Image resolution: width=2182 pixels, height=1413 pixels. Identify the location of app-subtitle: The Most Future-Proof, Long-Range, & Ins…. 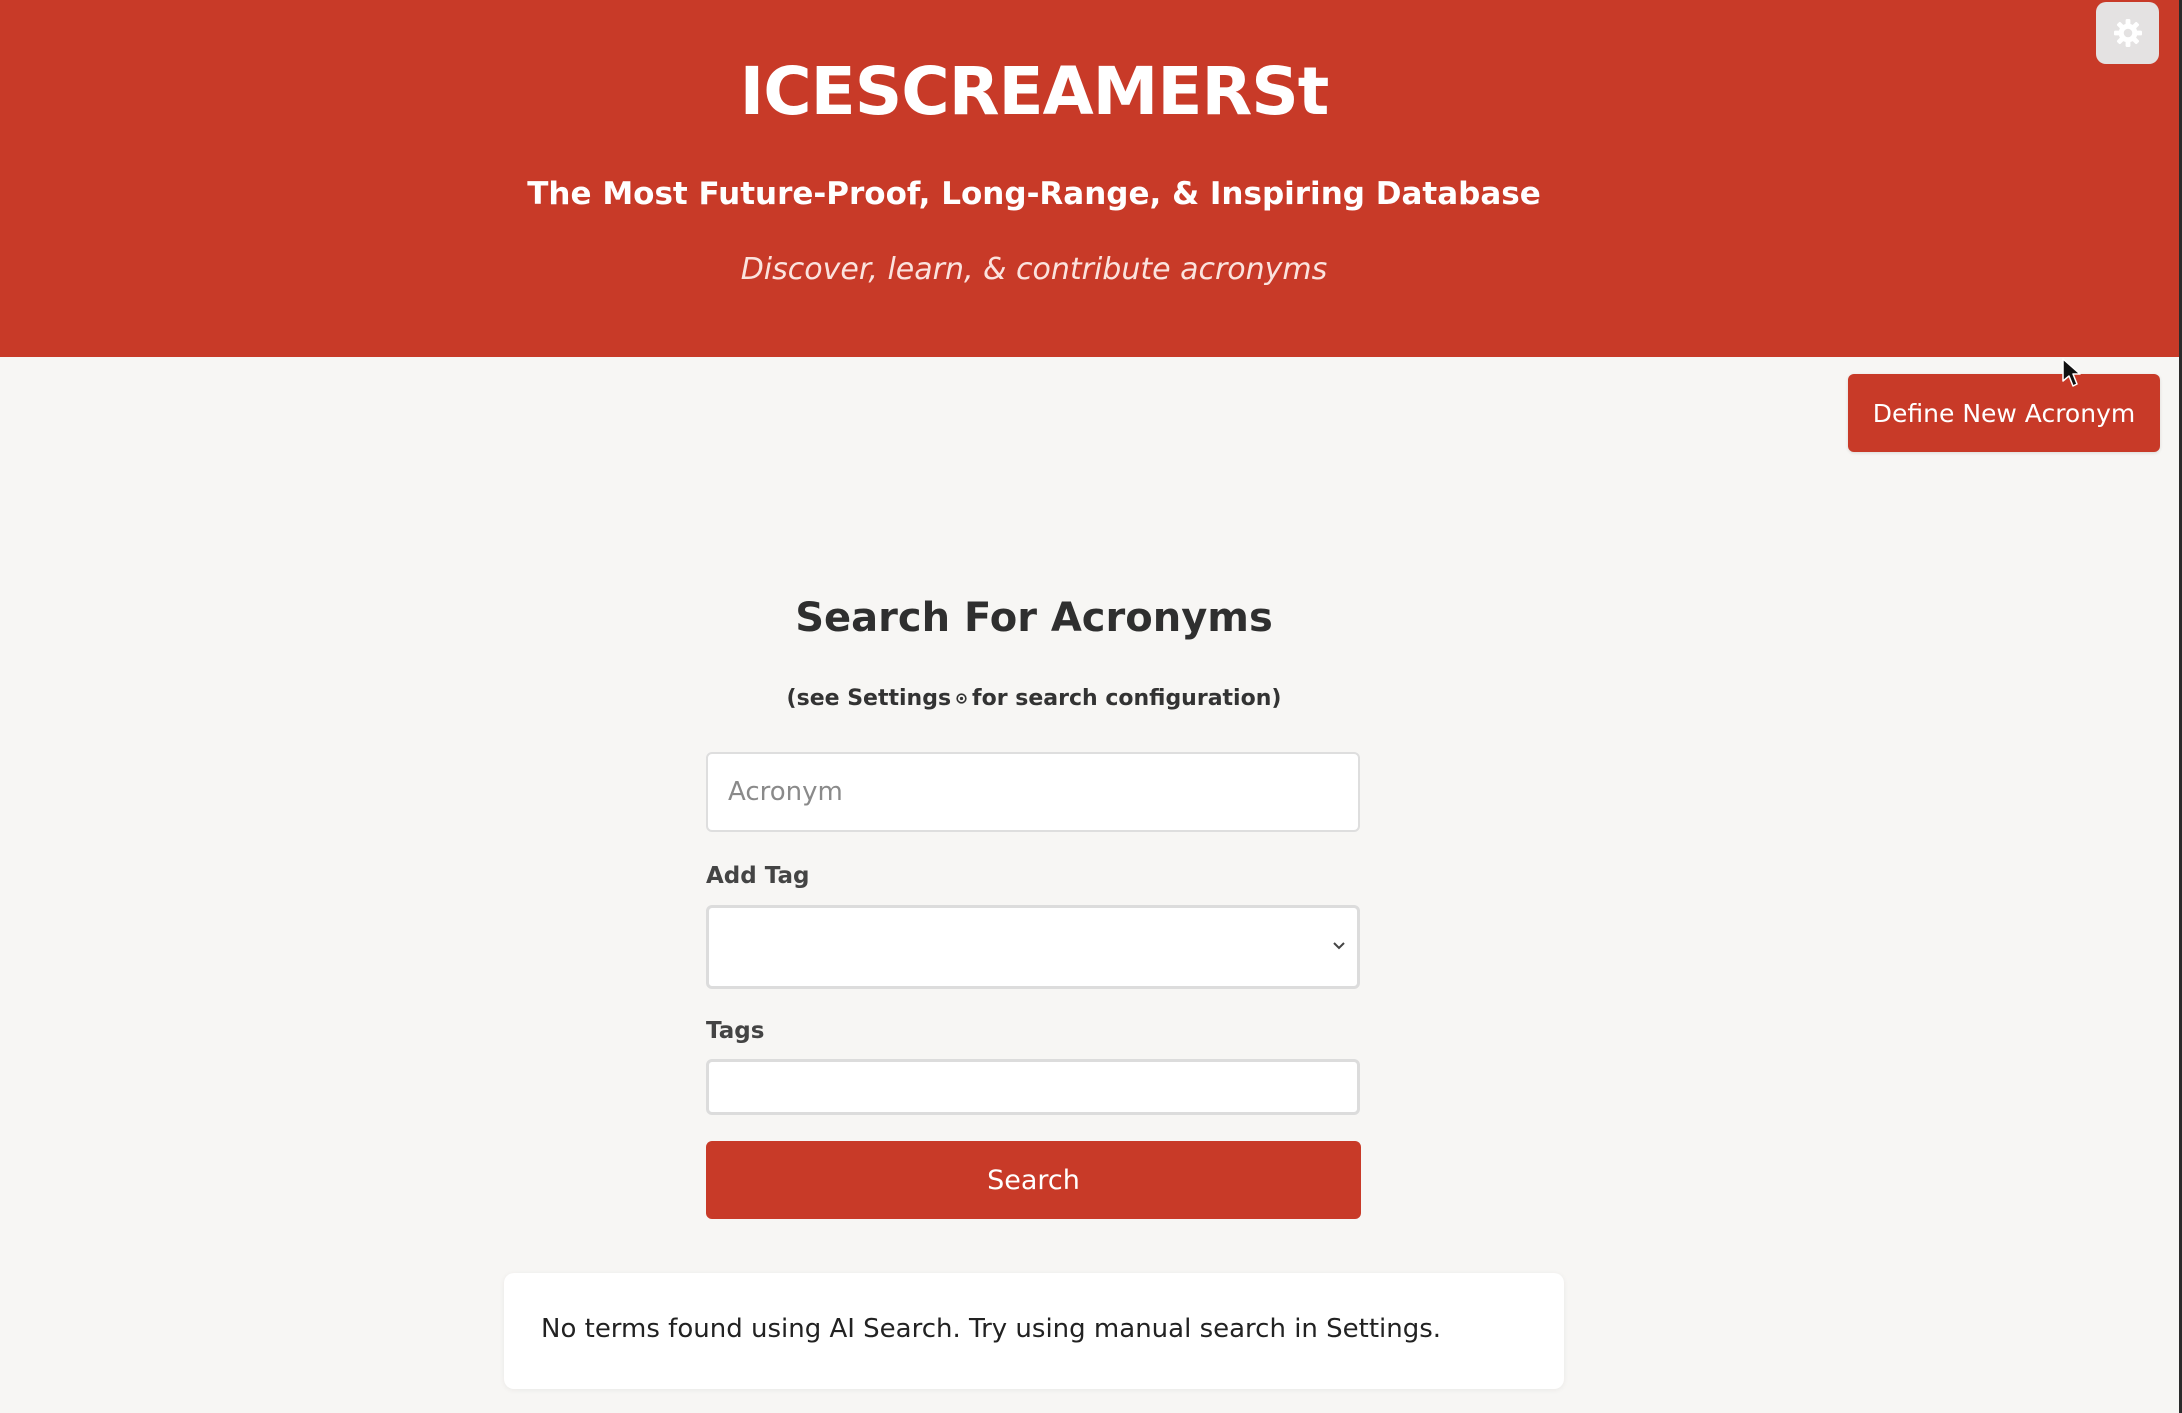
(1034, 194).